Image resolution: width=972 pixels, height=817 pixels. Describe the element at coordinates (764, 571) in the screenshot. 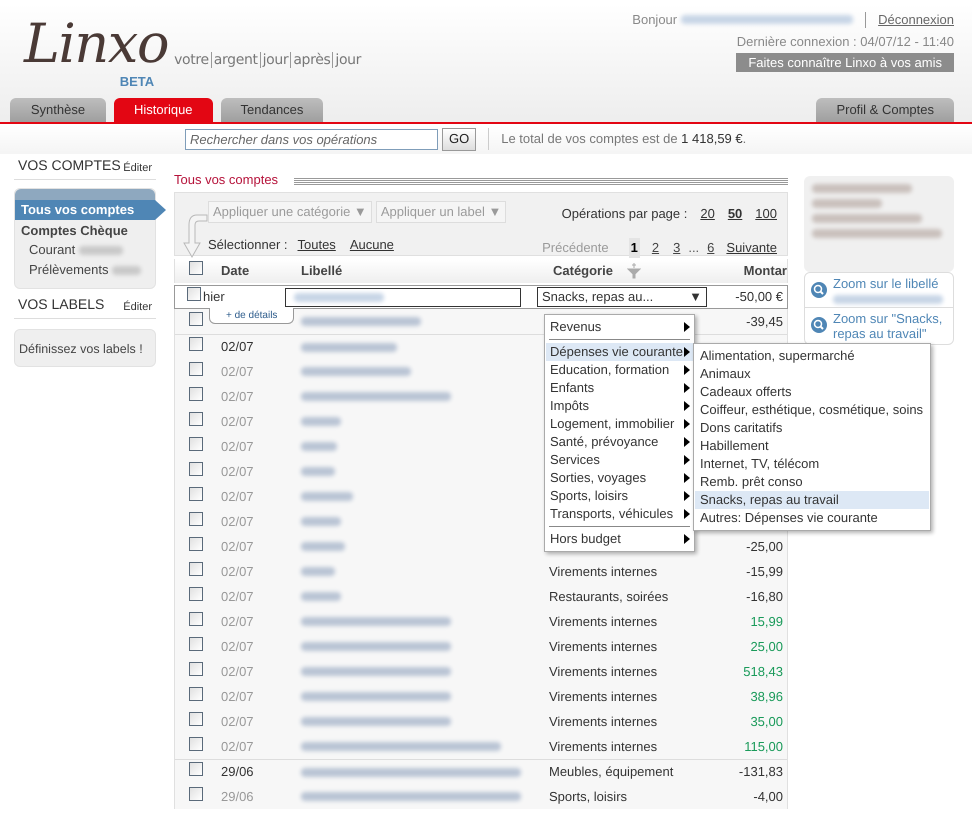

I see `amount-cell-text: -15,99` at that location.